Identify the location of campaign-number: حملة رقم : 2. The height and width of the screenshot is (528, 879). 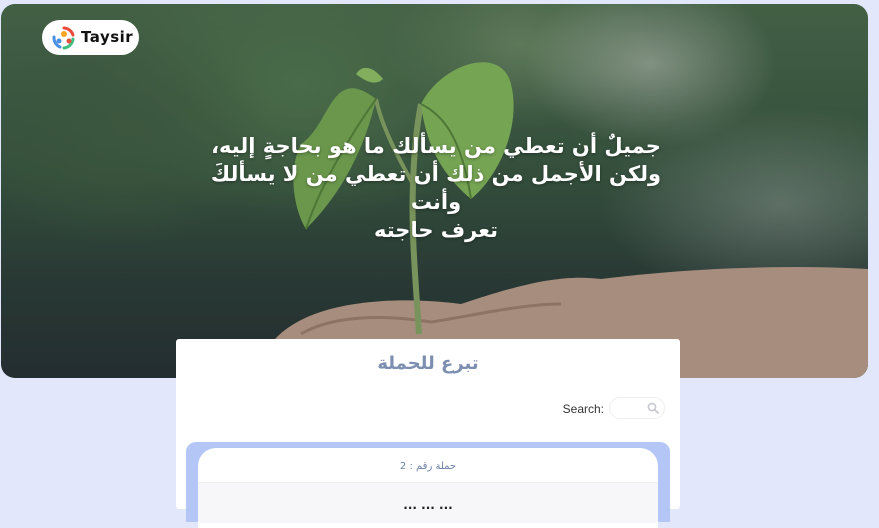
(428, 466).